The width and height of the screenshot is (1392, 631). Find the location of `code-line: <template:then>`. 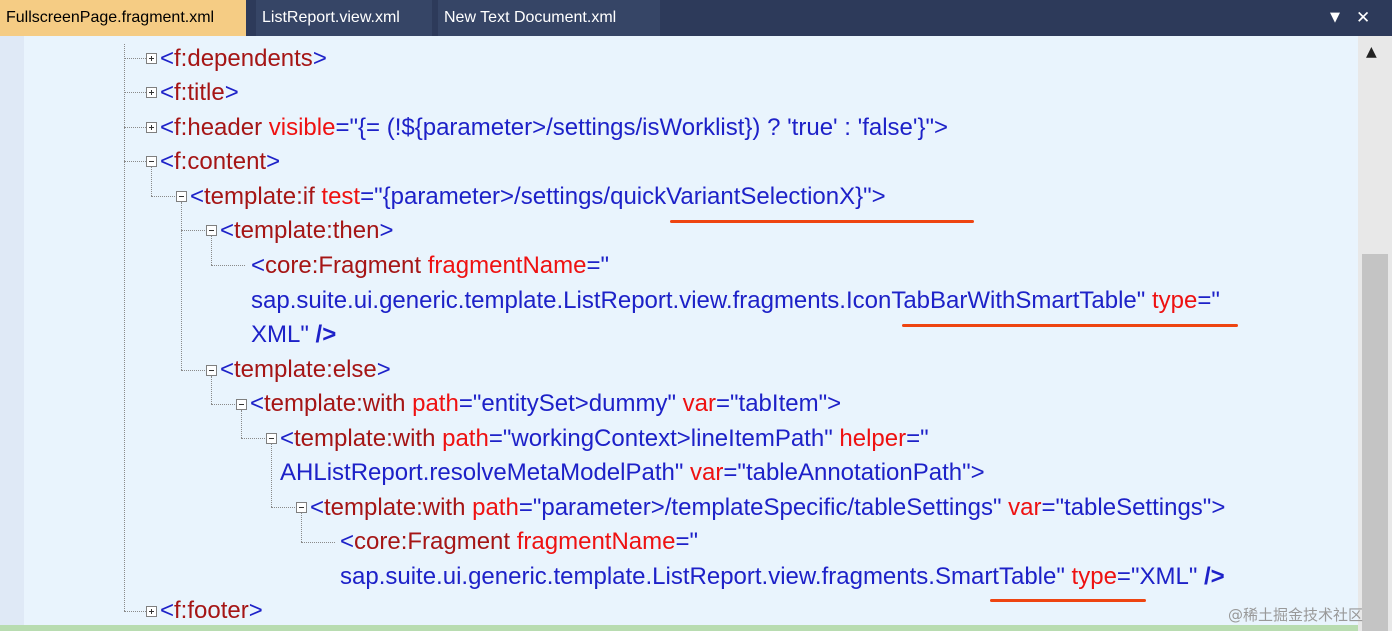

code-line: <template:then> is located at coordinates (307, 230).